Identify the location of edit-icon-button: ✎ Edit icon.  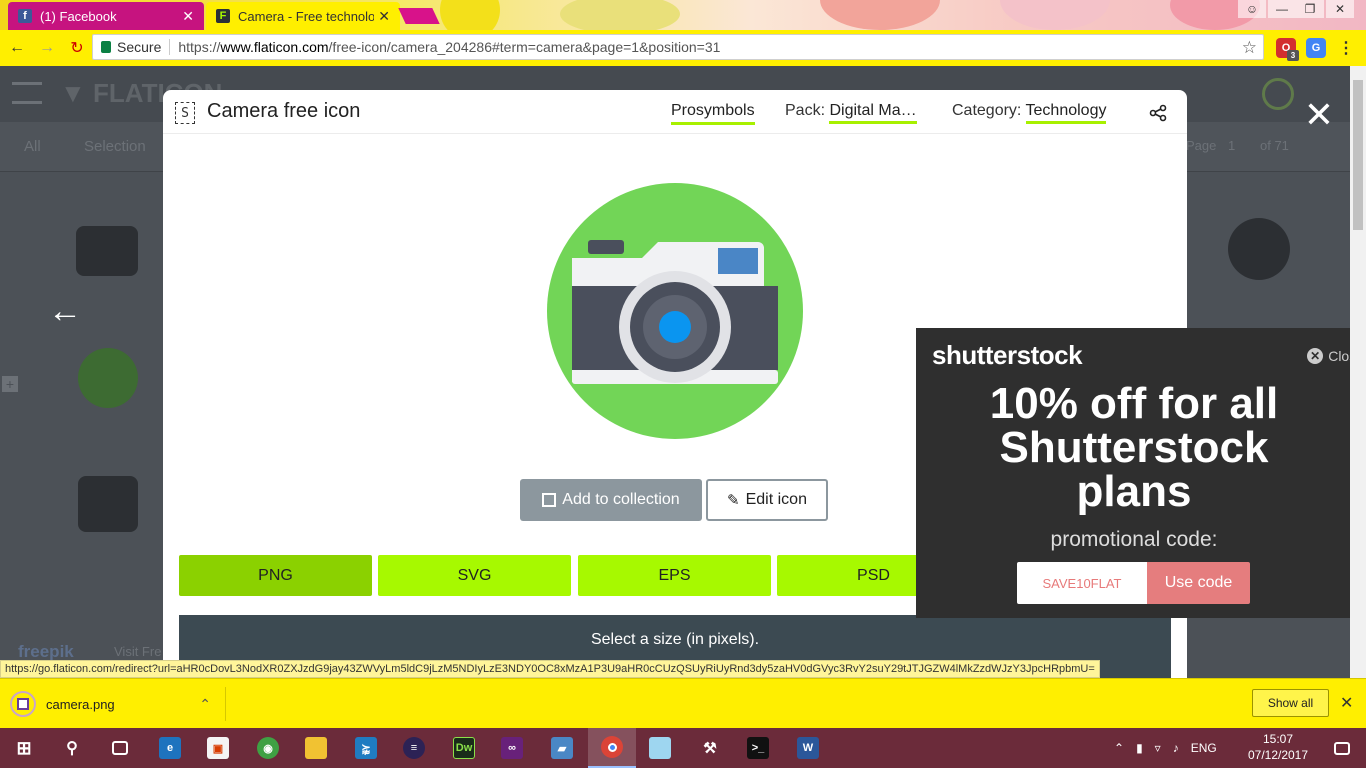
(767, 500).